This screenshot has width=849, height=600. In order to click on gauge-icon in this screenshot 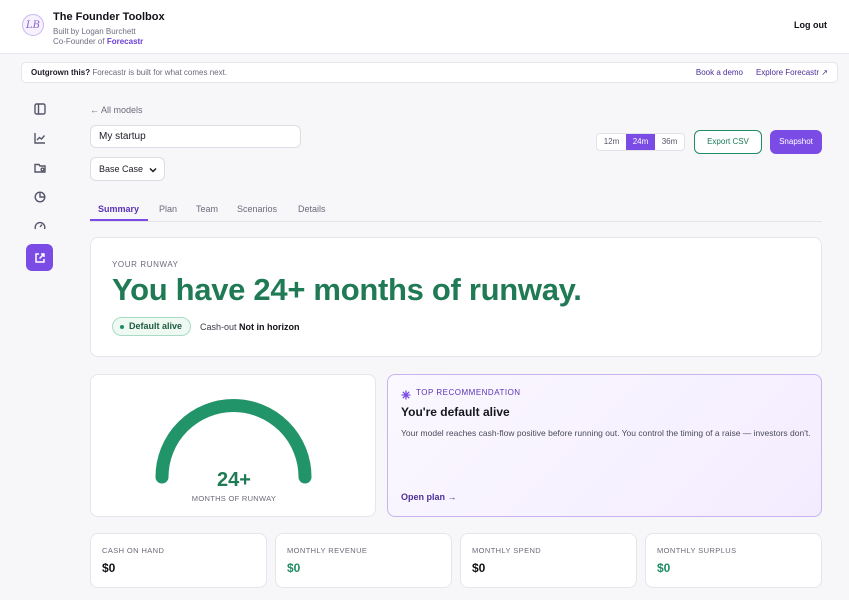, I will do `click(39, 225)`.